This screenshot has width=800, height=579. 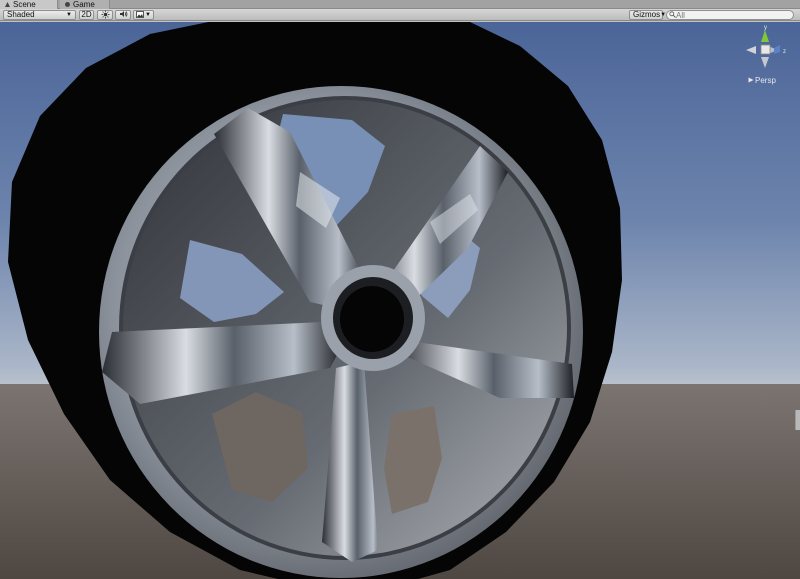 What do you see at coordinates (797, 420) in the screenshot?
I see `viewport-scroll-indicator` at bounding box center [797, 420].